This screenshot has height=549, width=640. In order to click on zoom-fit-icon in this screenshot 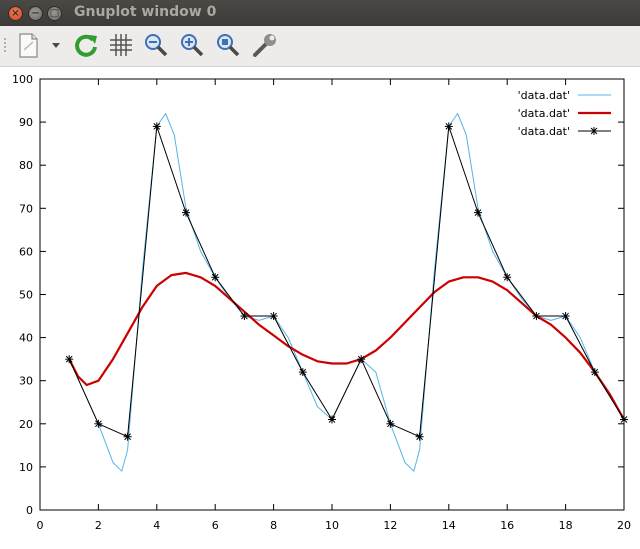, I will do `click(228, 45)`.